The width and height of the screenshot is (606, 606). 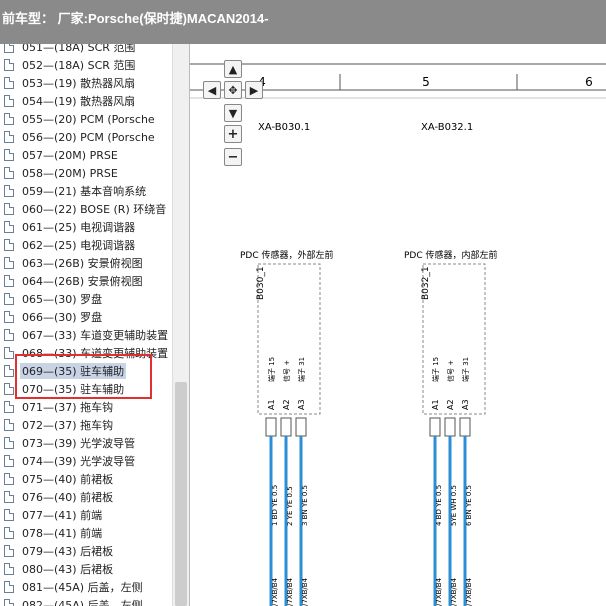 What do you see at coordinates (82, 263) in the screenshot?
I see `tree-item-label: 063—(26B) 安景俯视图` at bounding box center [82, 263].